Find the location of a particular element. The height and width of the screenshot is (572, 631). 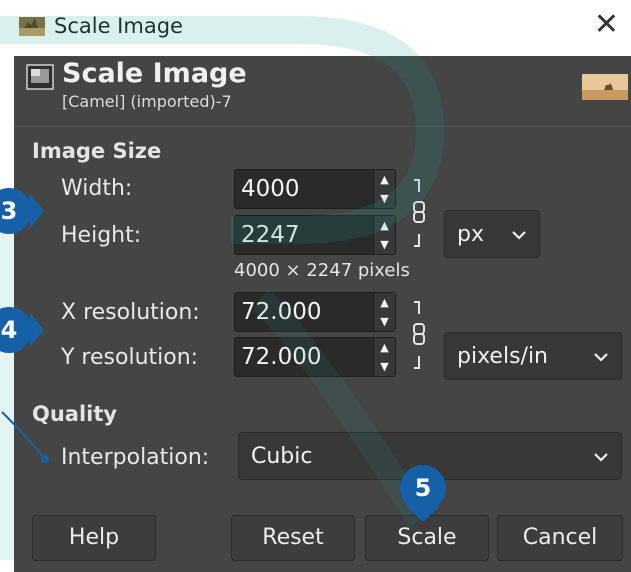

width-field: 4000 ▲ ▼ is located at coordinates (315, 189).